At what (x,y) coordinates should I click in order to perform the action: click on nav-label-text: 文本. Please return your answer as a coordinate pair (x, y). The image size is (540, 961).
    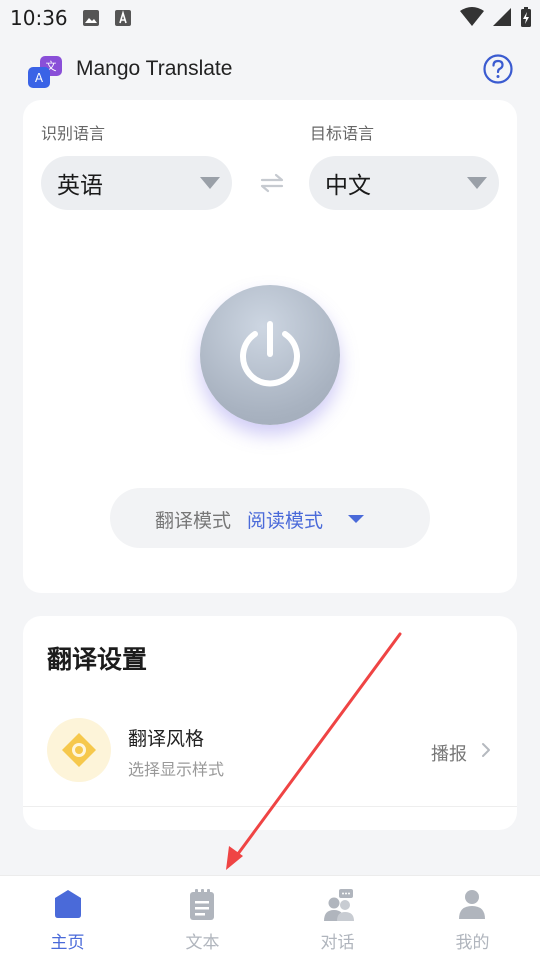
    Looking at the image, I should click on (202, 943).